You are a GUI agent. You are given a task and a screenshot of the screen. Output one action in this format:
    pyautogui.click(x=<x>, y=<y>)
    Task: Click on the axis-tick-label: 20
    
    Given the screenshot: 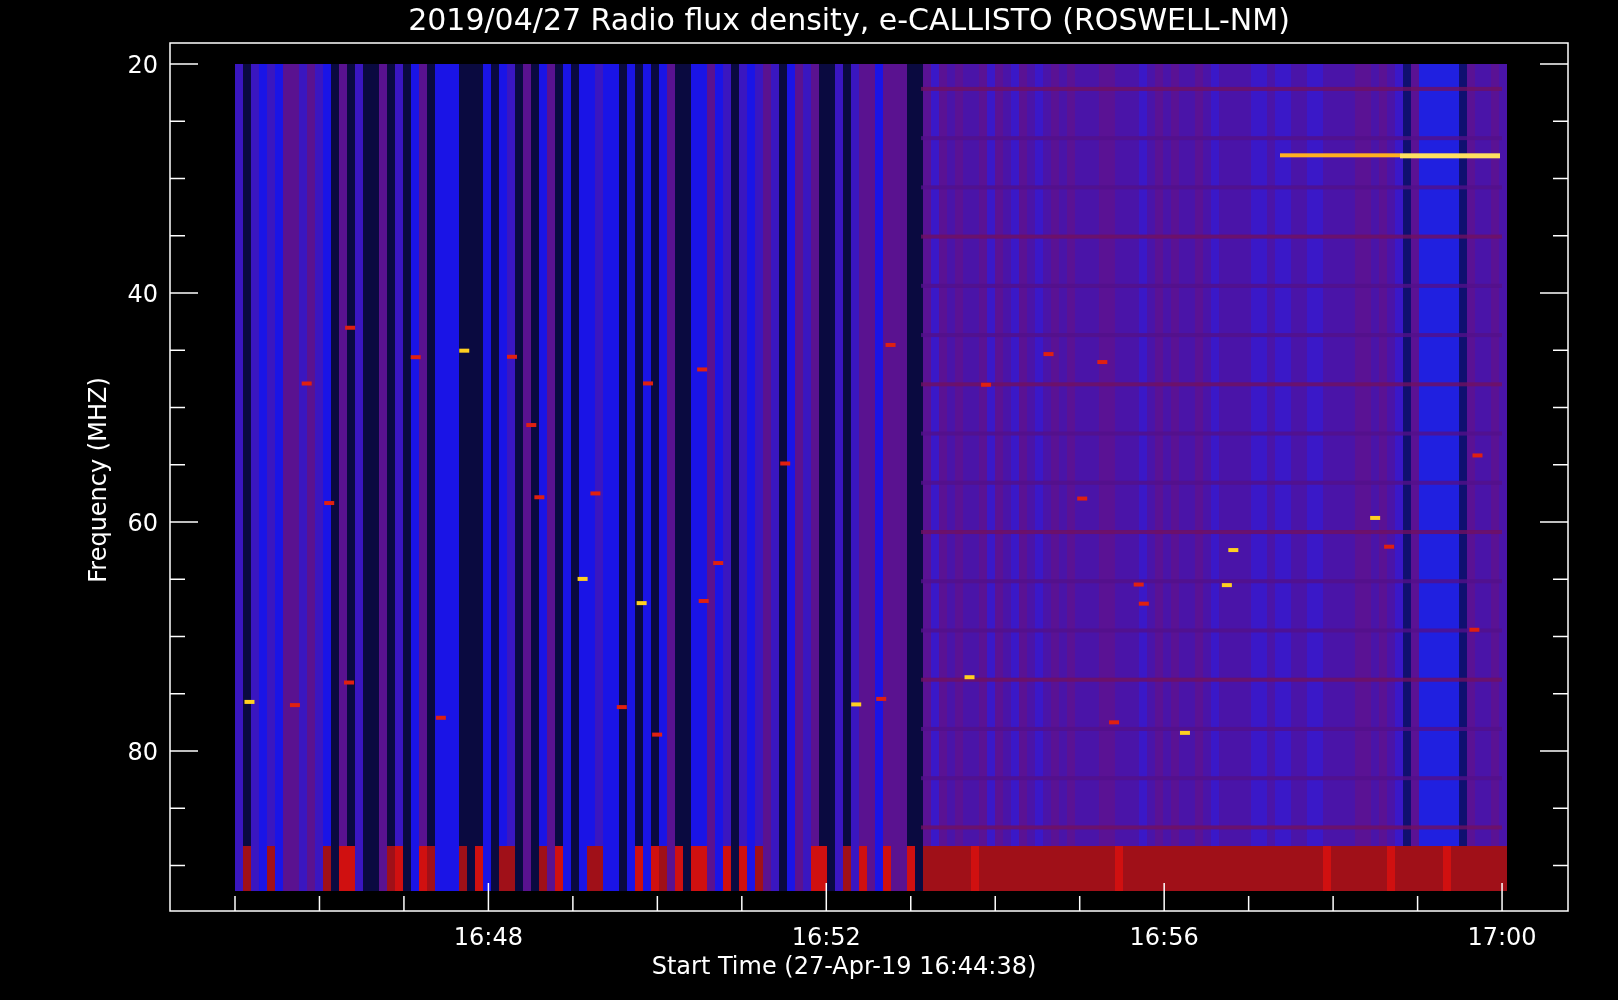 What is the action you would take?
    pyautogui.click(x=142, y=65)
    